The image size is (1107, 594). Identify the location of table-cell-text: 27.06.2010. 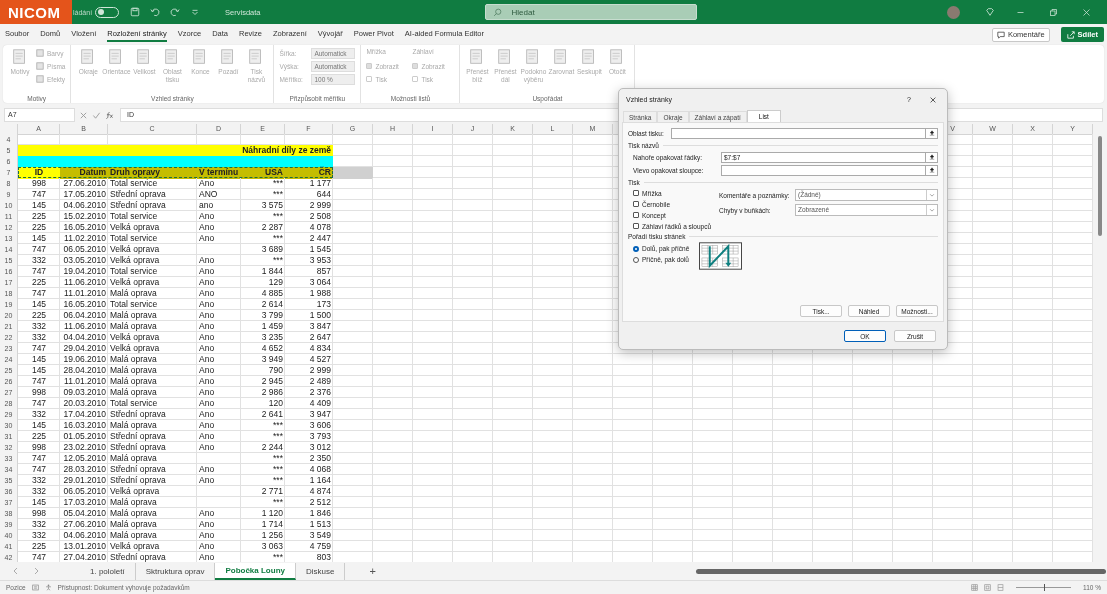
(84, 525).